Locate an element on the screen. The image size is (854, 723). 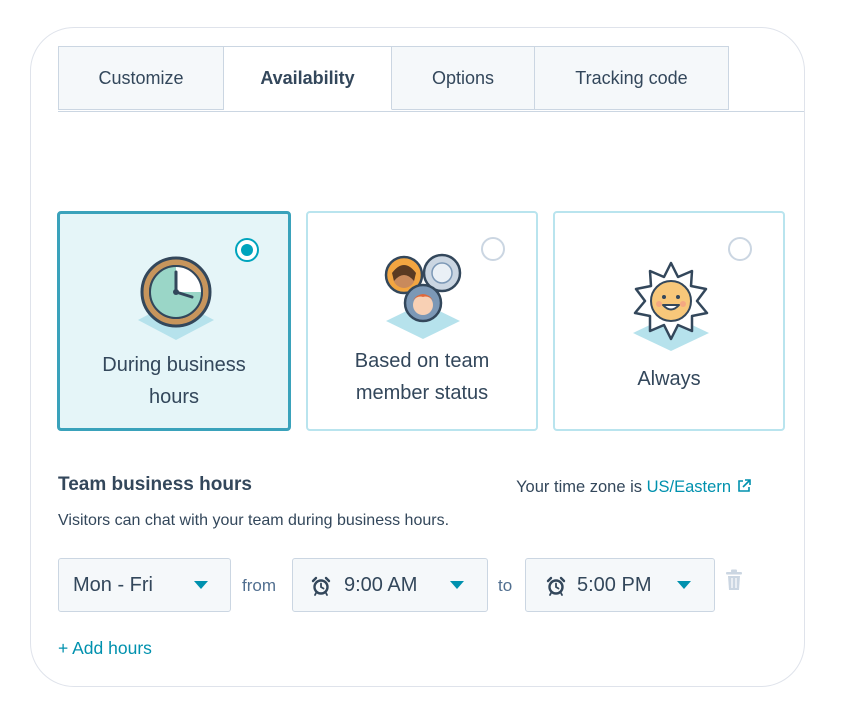
option-label-always: Always is located at coordinates (669, 379).